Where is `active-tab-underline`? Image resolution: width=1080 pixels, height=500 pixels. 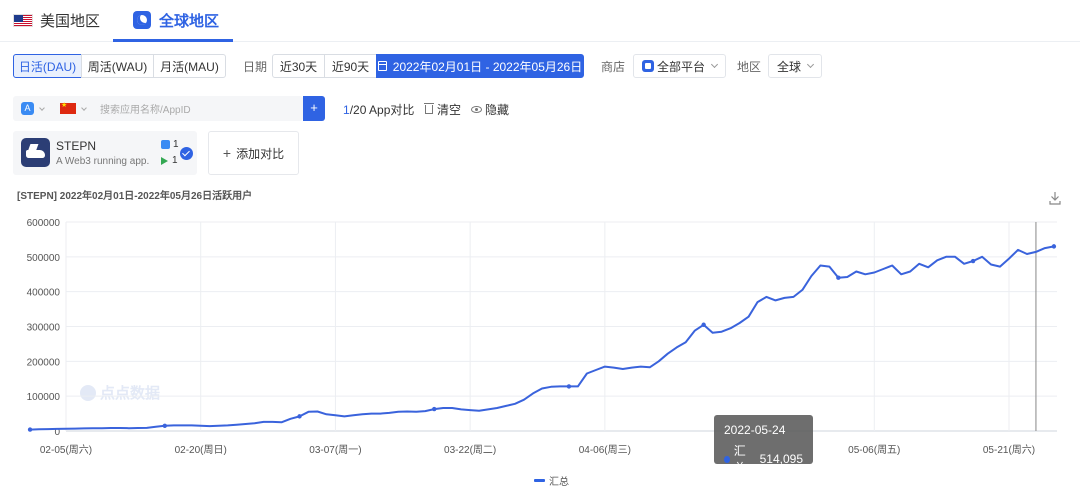
active-tab-underline is located at coordinates (173, 40).